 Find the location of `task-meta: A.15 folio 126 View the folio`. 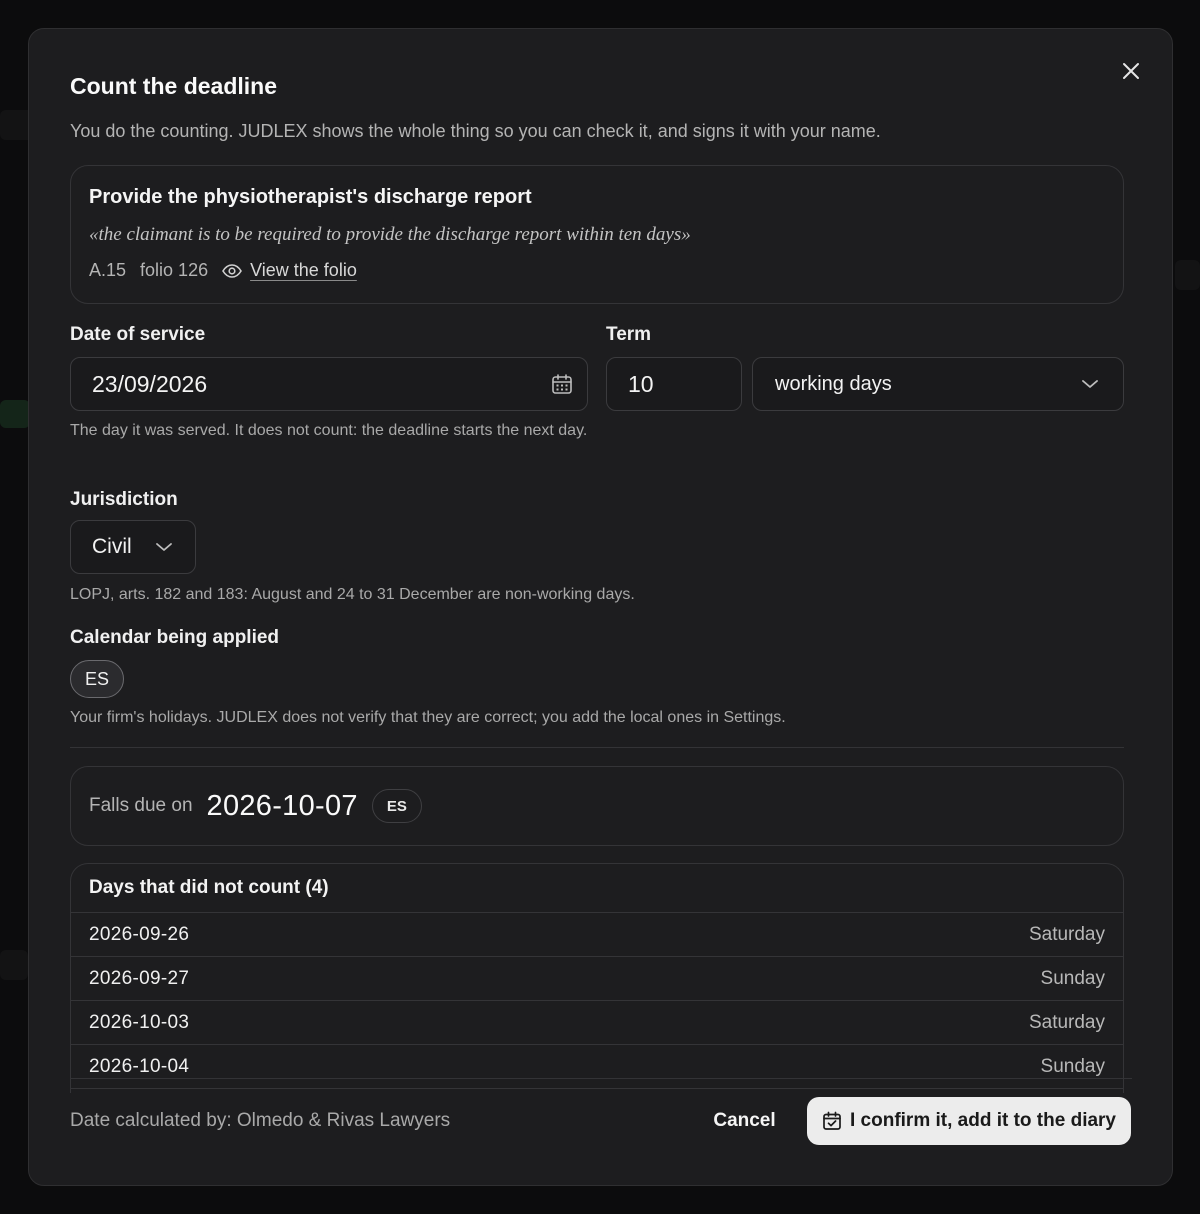

task-meta: A.15 folio 126 View the folio is located at coordinates (223, 270).